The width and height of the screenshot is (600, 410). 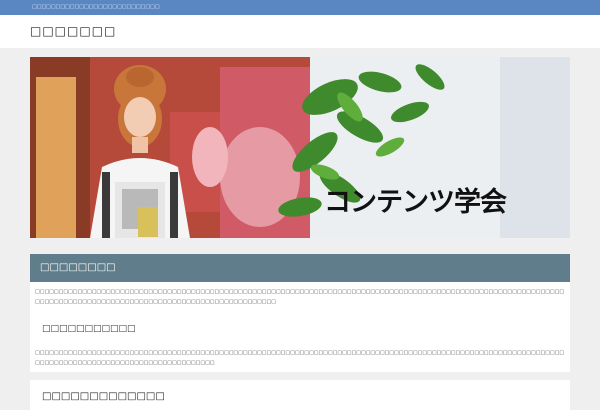 I want to click on section-title: □□□□□□□□, so click(x=78, y=267).